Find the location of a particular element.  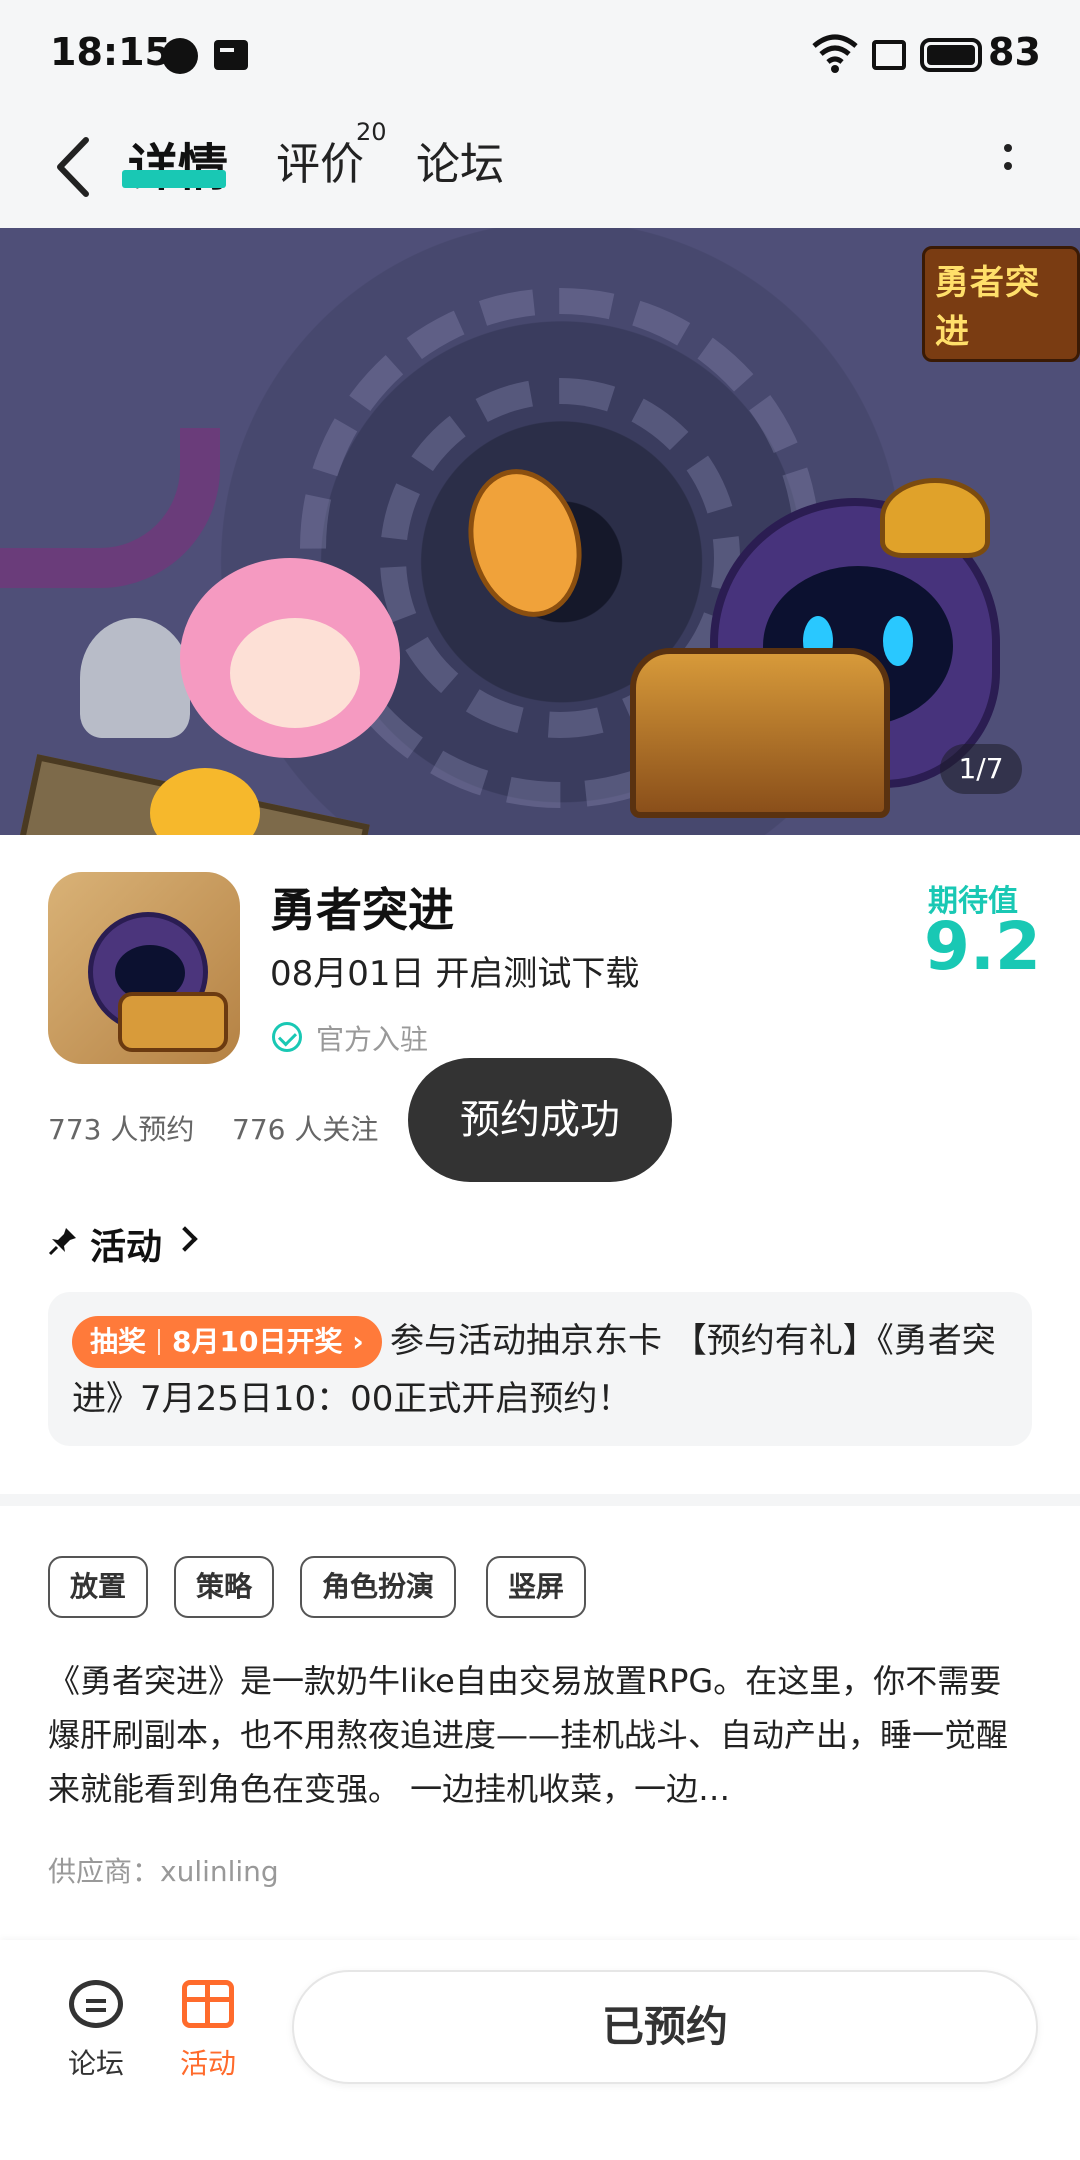

sim-icon is located at coordinates (889, 55).